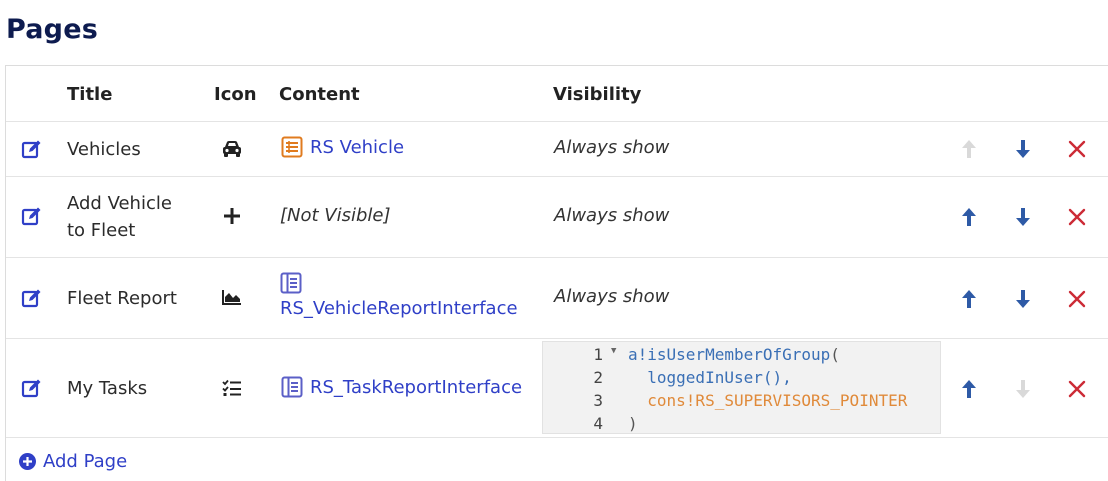 Image resolution: width=1108 pixels, height=481 pixels. I want to click on page-title: Pages, so click(52, 29).